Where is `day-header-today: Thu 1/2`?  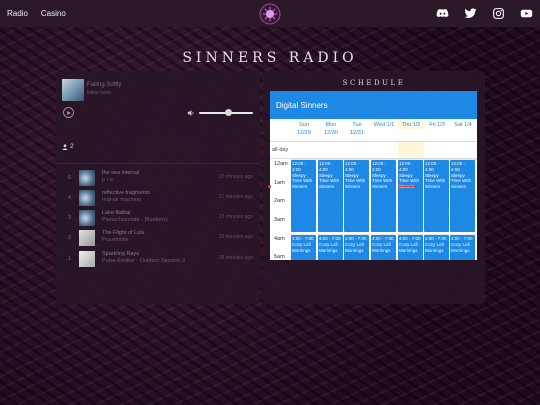 day-header-today: Thu 1/2 is located at coordinates (411, 125).